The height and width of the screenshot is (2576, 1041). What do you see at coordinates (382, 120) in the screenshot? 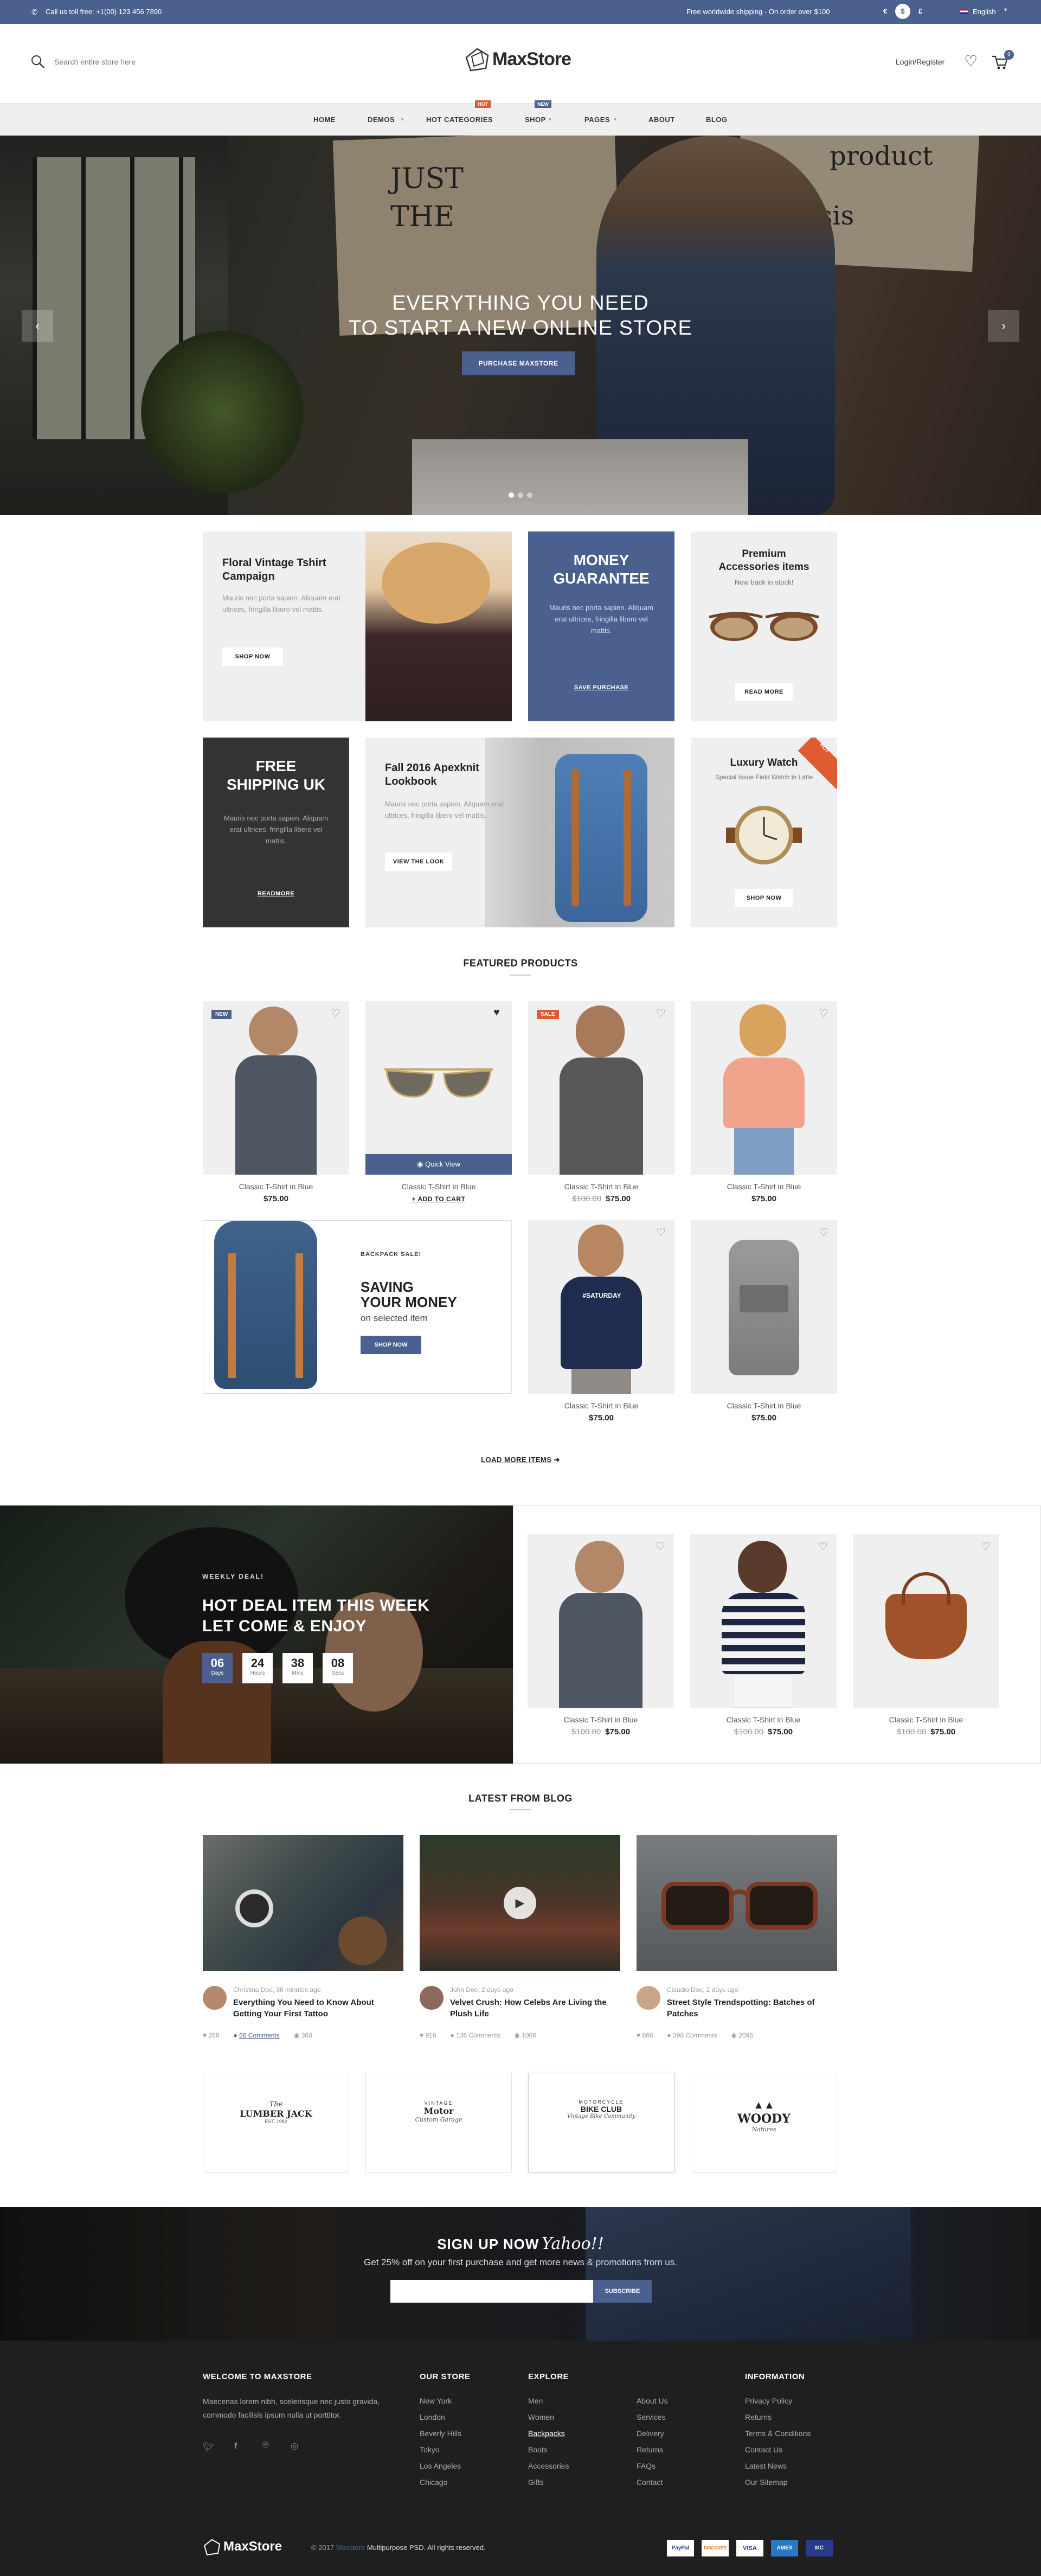
I see `nav-demos: DEMOS` at bounding box center [382, 120].